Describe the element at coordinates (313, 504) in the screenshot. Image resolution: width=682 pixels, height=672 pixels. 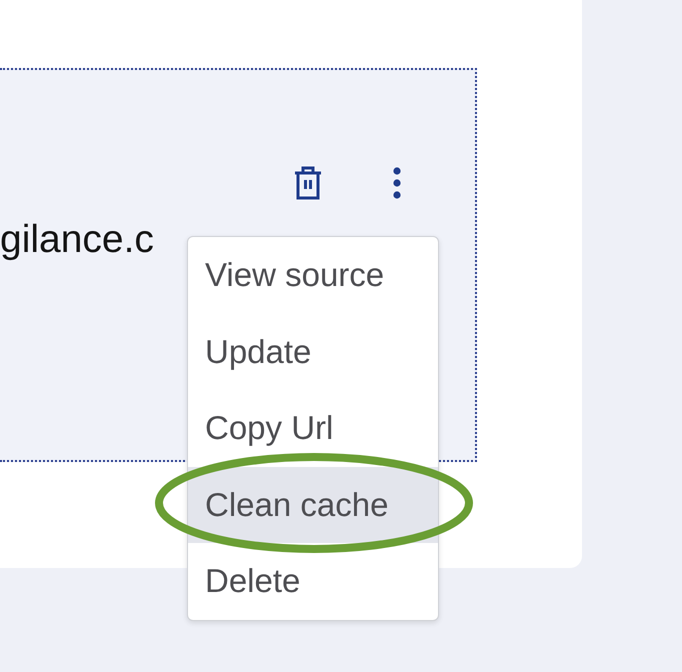
I see `menu-item: Clean cache` at that location.